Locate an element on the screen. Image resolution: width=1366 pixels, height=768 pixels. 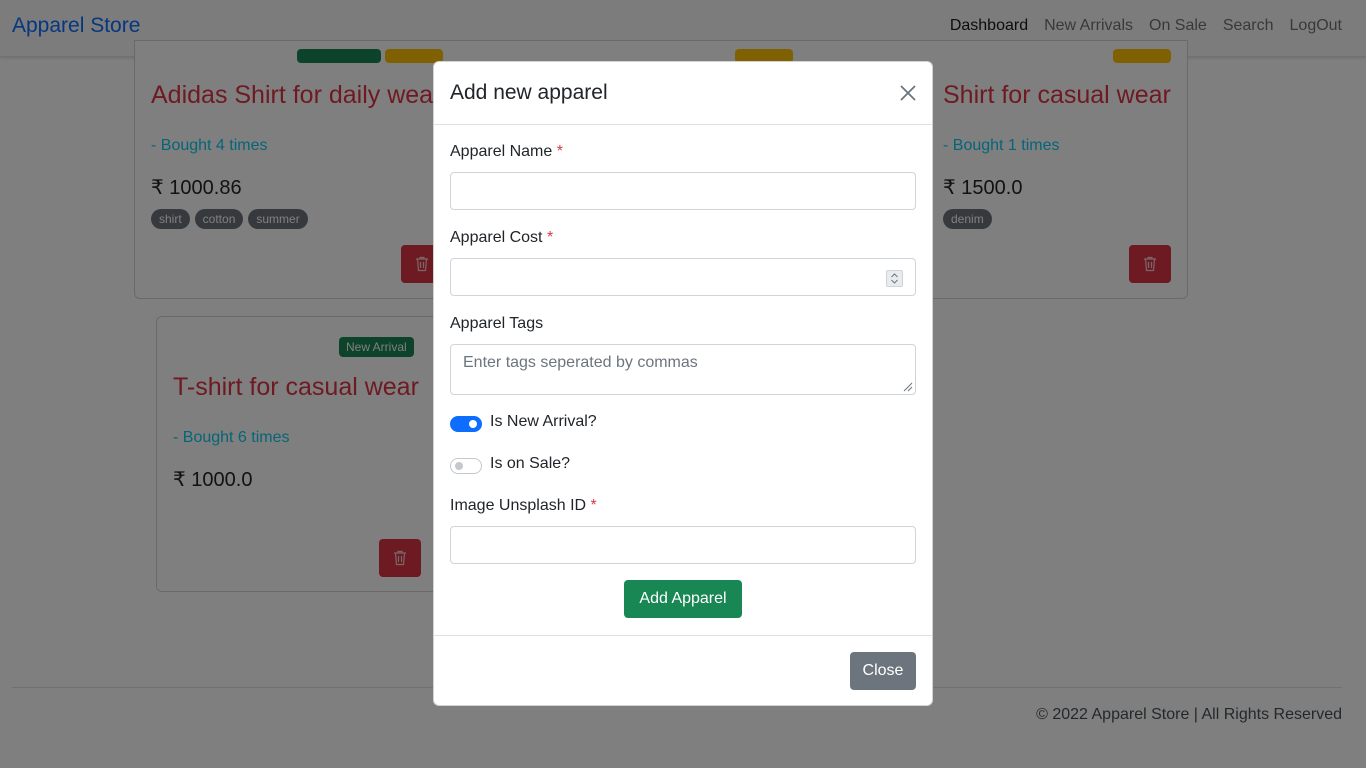
add-apparel-button: Add Apparel is located at coordinates (683, 599).